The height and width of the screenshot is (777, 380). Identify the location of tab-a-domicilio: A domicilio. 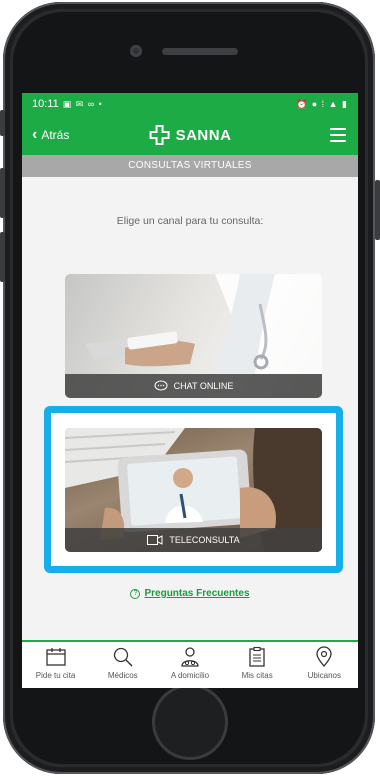
(190, 663).